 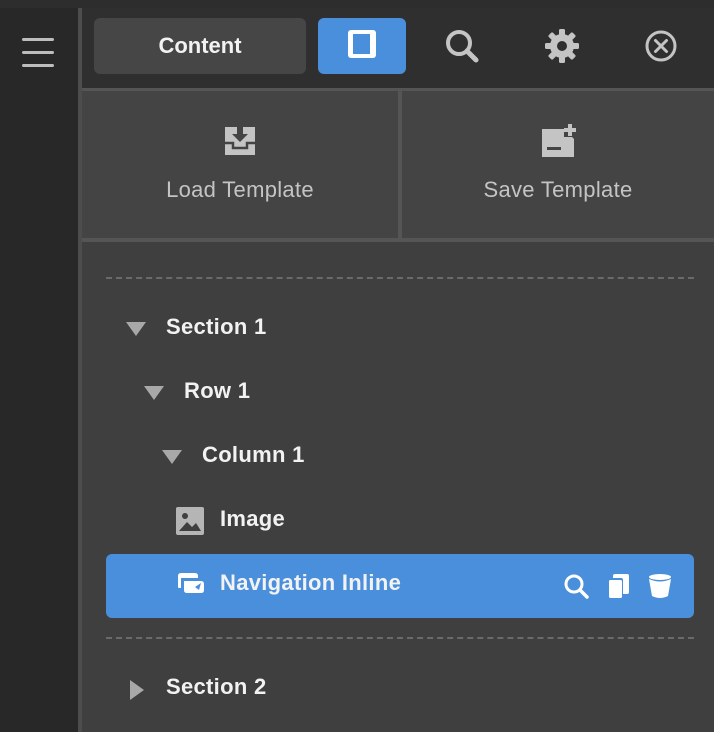 I want to click on content-tab: Content, so click(x=200, y=46).